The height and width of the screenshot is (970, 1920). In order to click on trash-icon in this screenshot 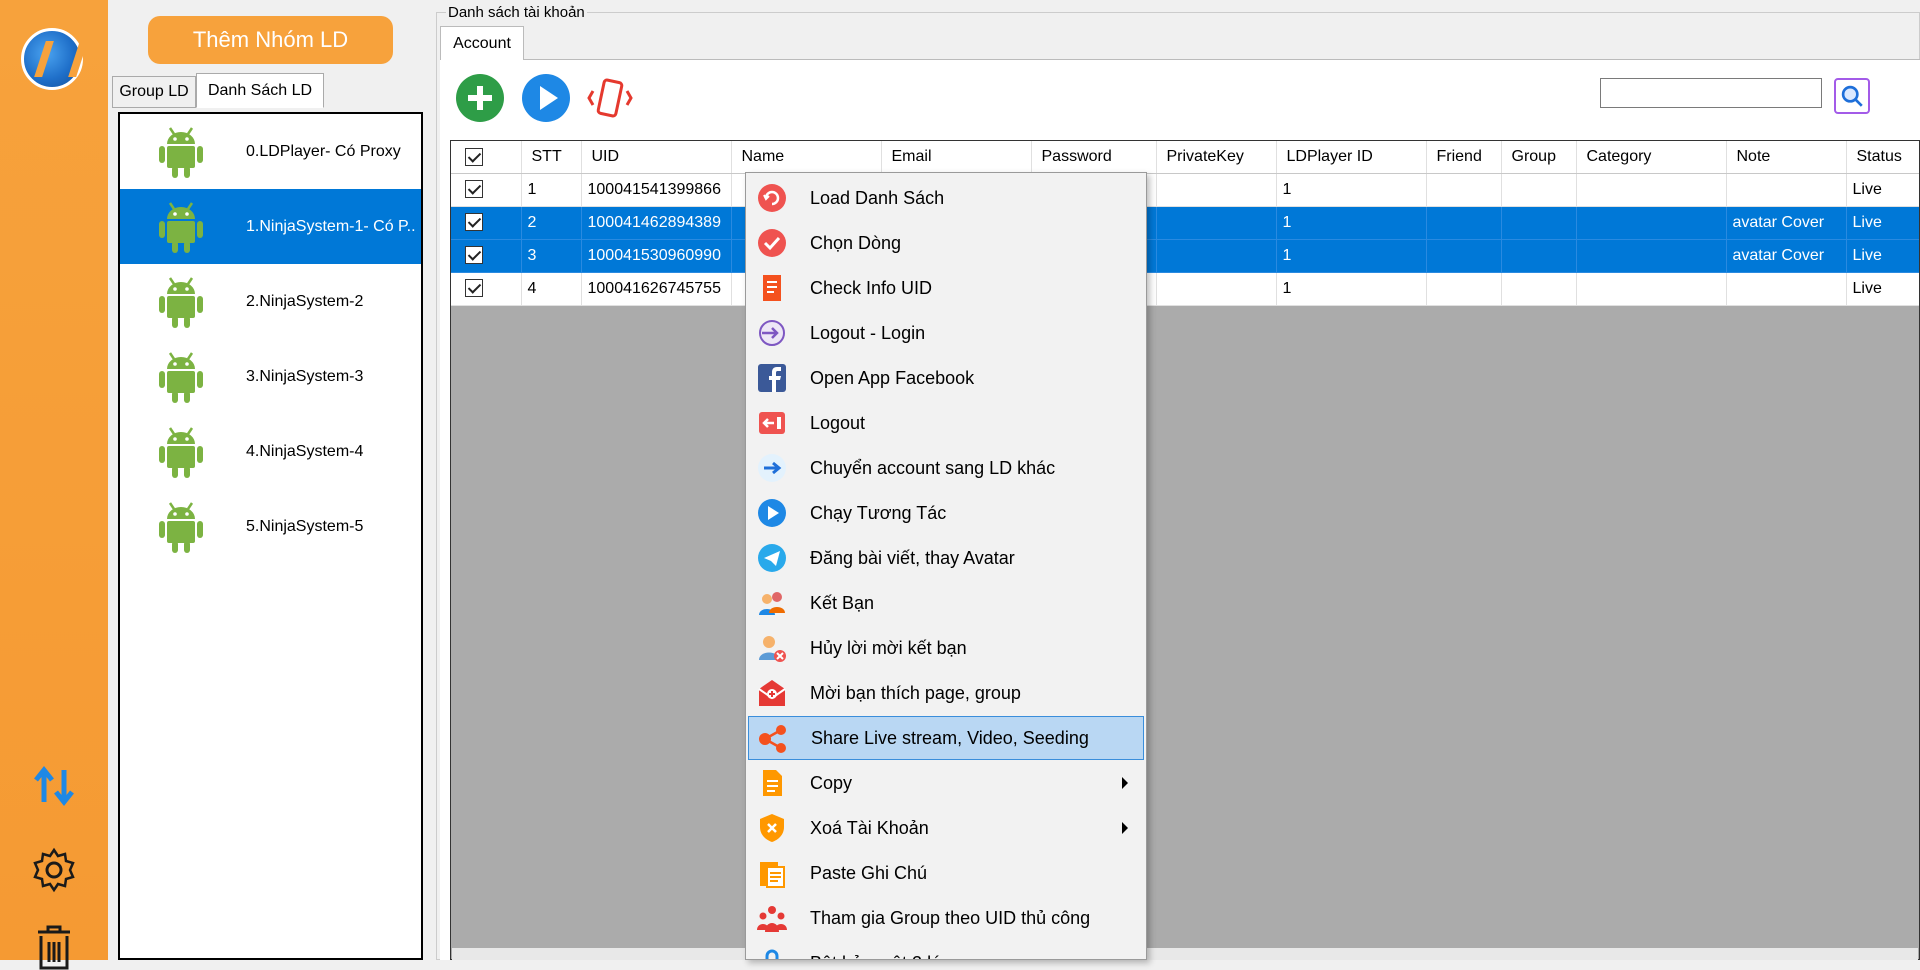, I will do `click(54, 946)`.